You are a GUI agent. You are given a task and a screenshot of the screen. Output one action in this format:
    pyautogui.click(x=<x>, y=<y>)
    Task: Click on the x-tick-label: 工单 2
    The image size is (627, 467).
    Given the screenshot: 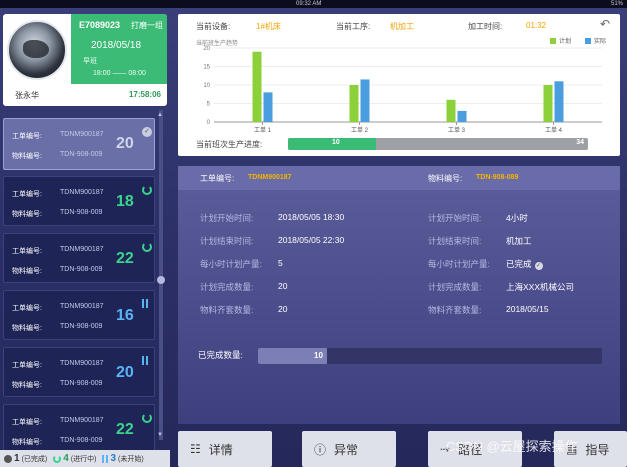 What is the action you would take?
    pyautogui.click(x=360, y=130)
    